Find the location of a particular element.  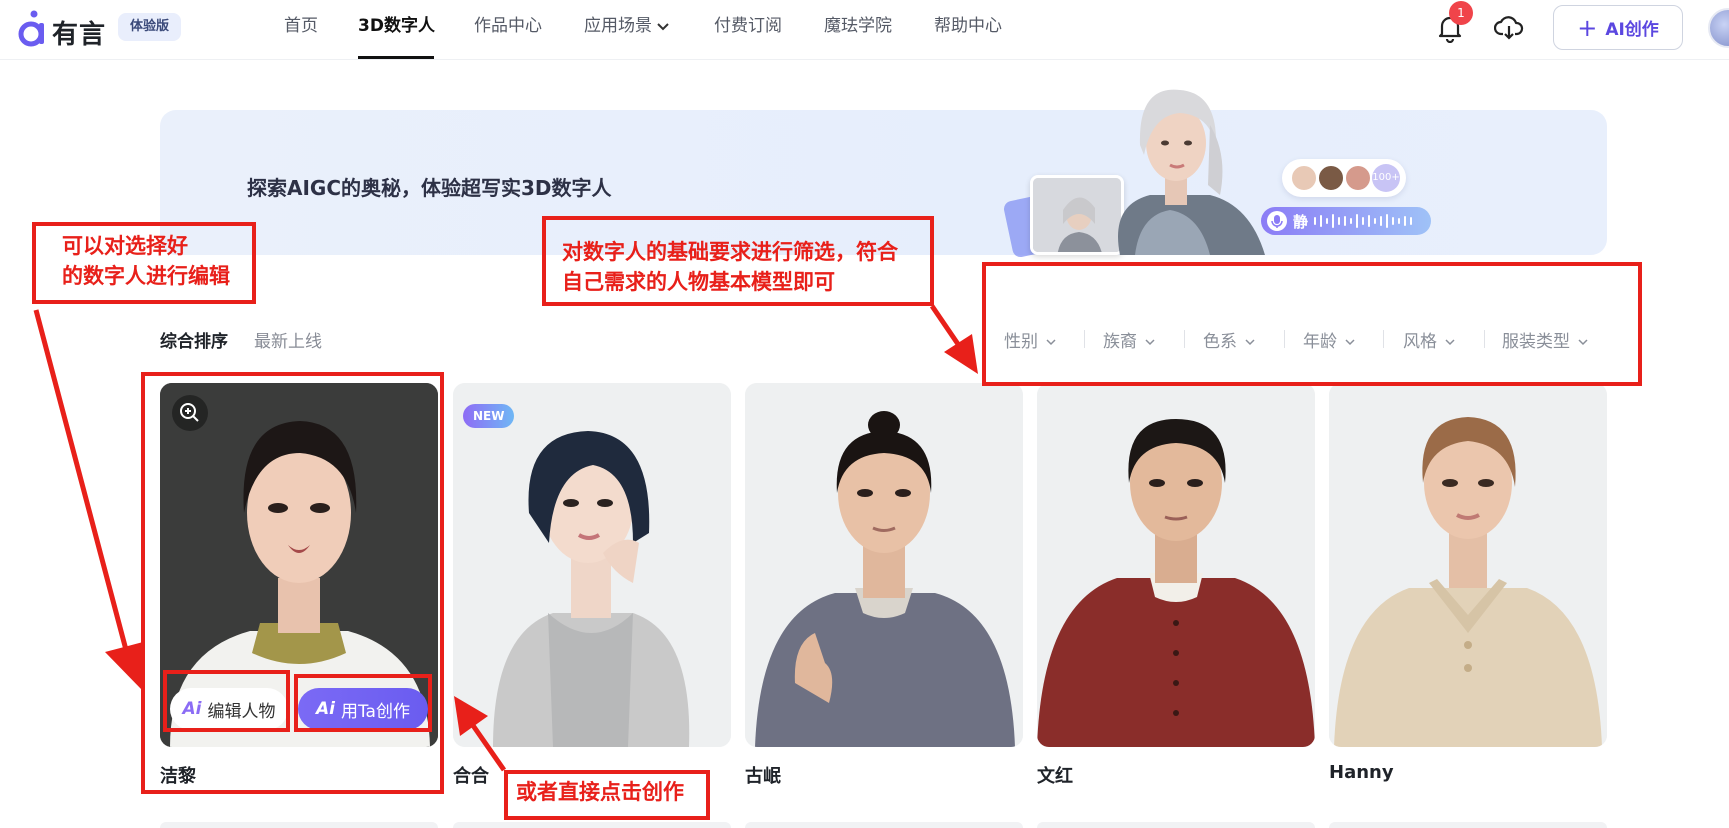

nav-help-center: 帮助中心 is located at coordinates (968, 26).